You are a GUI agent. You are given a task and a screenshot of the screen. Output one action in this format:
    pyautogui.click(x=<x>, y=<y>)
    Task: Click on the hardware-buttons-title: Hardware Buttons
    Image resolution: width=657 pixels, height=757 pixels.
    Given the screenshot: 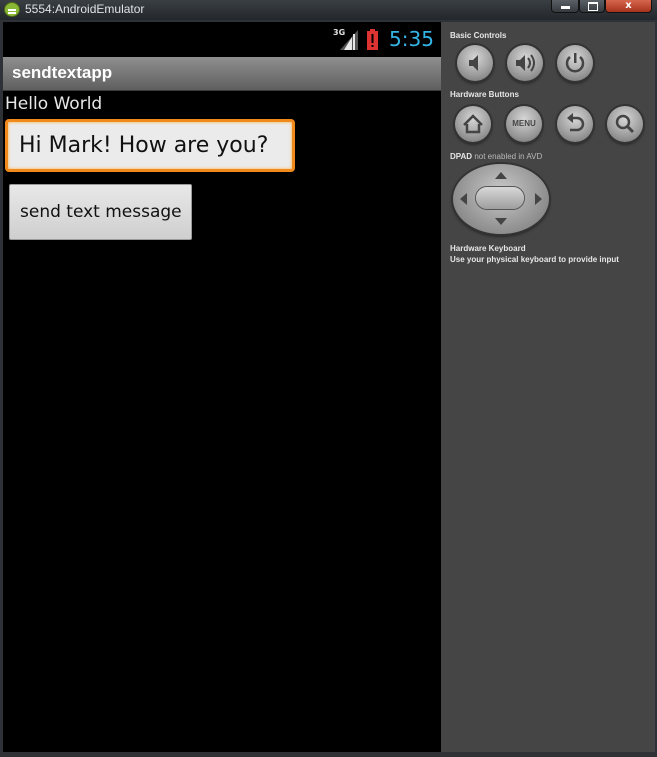 What is the action you would take?
    pyautogui.click(x=484, y=94)
    